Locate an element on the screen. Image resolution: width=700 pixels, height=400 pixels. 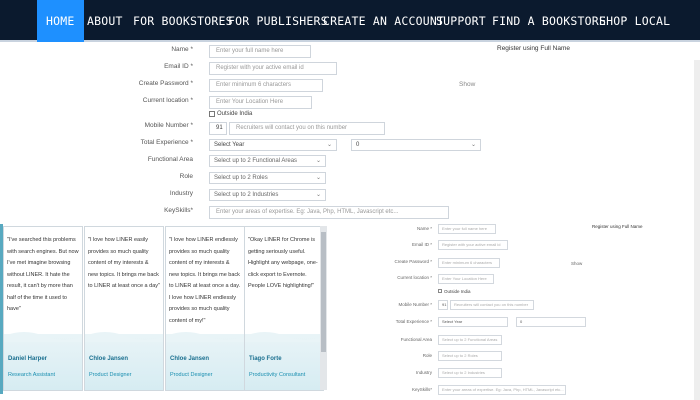
nav-about: ABOUT is located at coordinates (105, 21).